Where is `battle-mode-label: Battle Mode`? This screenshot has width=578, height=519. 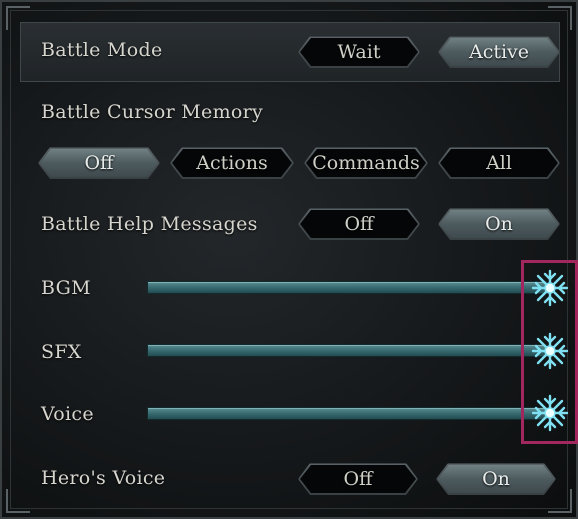
battle-mode-label: Battle Mode is located at coordinates (102, 50).